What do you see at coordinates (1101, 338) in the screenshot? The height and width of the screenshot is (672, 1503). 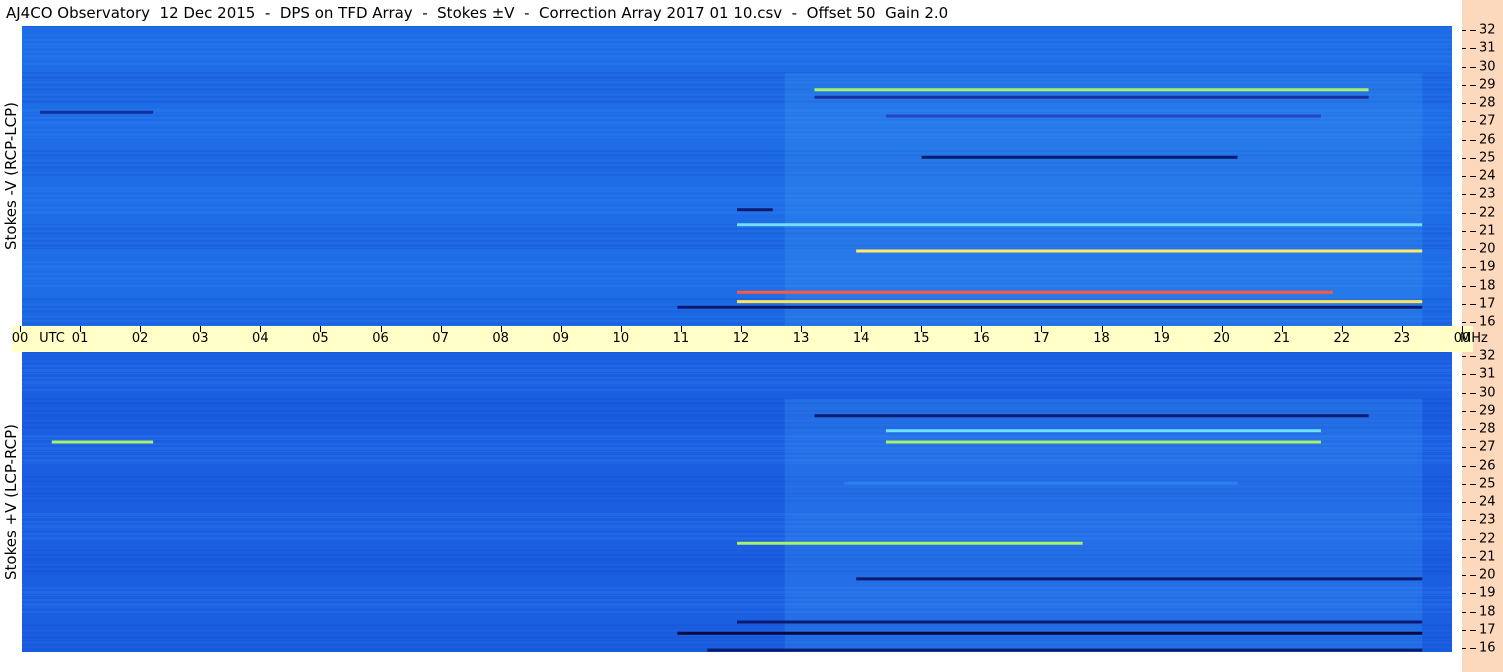 I see `time-tick-label: 18` at bounding box center [1101, 338].